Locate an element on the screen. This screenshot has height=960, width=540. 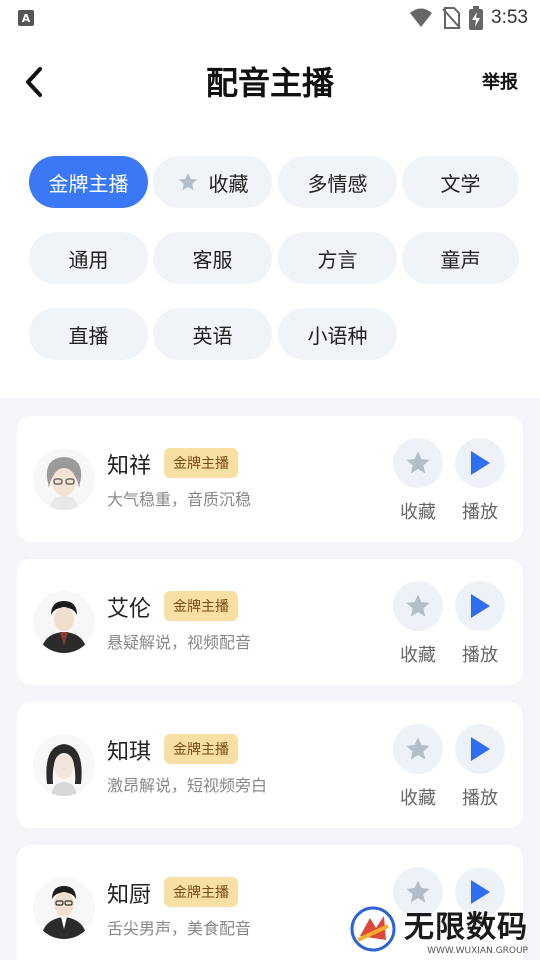
status-bar: A 3:53 is located at coordinates (270, 18).